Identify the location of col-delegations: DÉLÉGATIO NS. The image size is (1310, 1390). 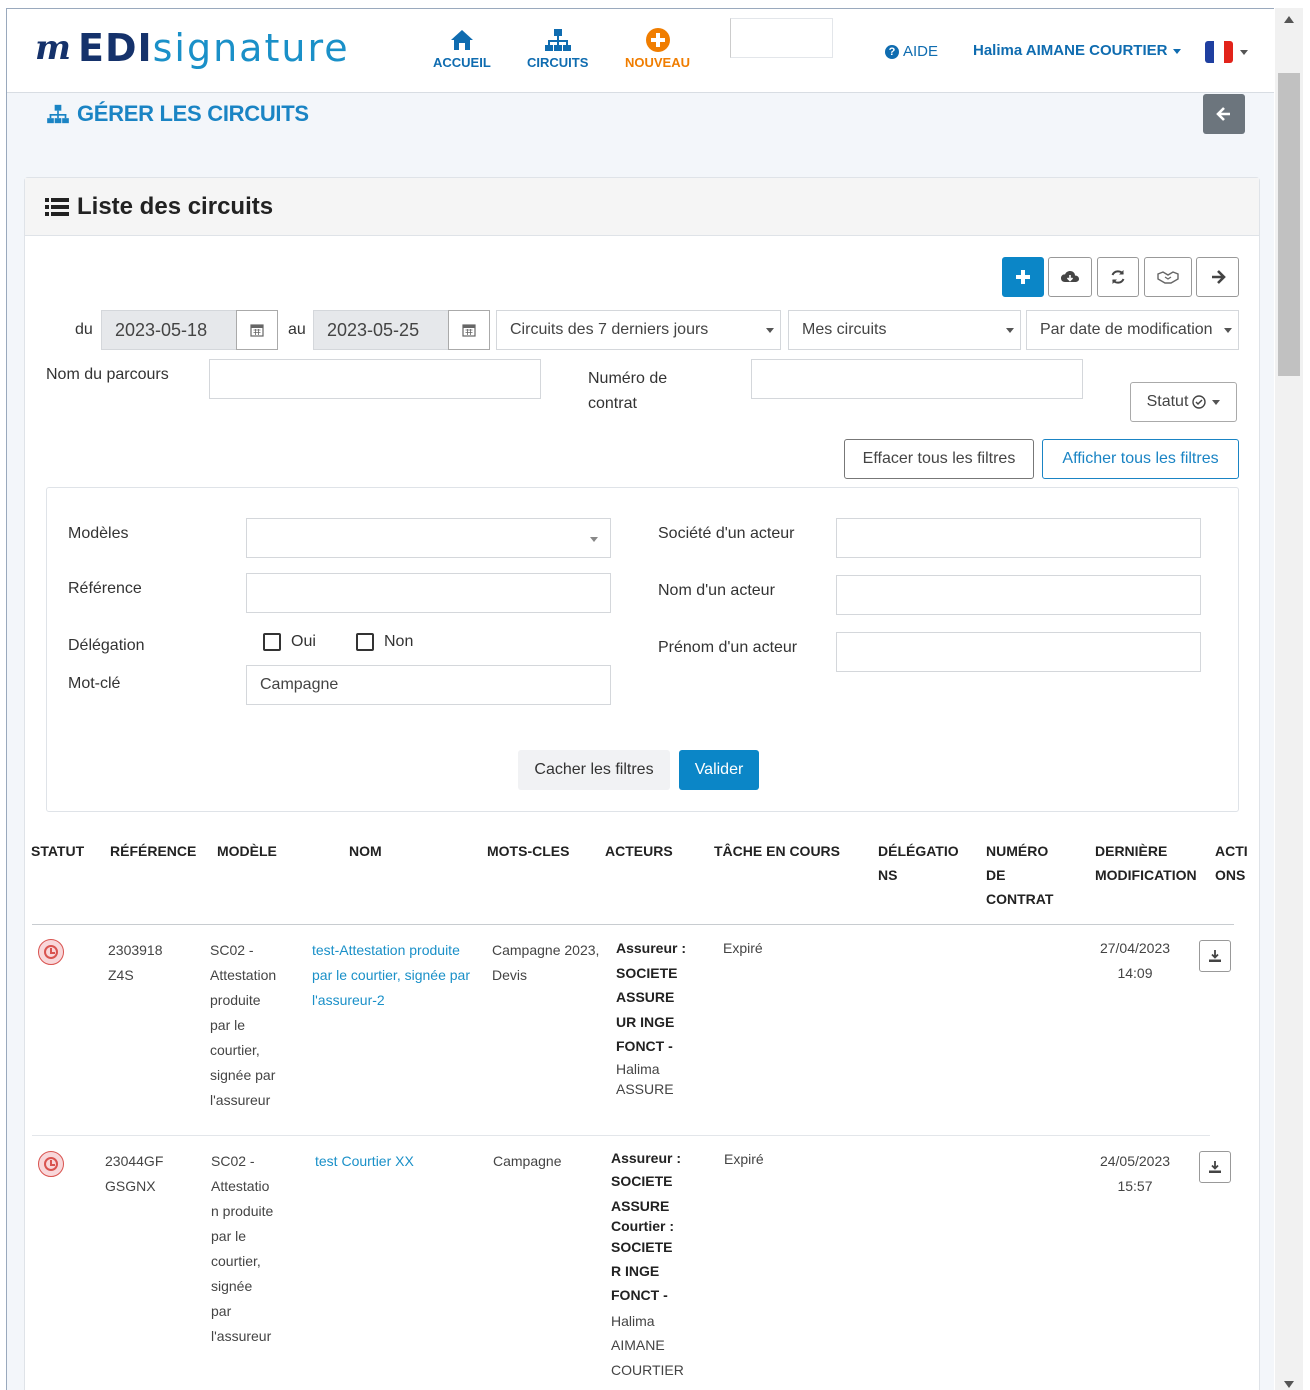
(918, 863).